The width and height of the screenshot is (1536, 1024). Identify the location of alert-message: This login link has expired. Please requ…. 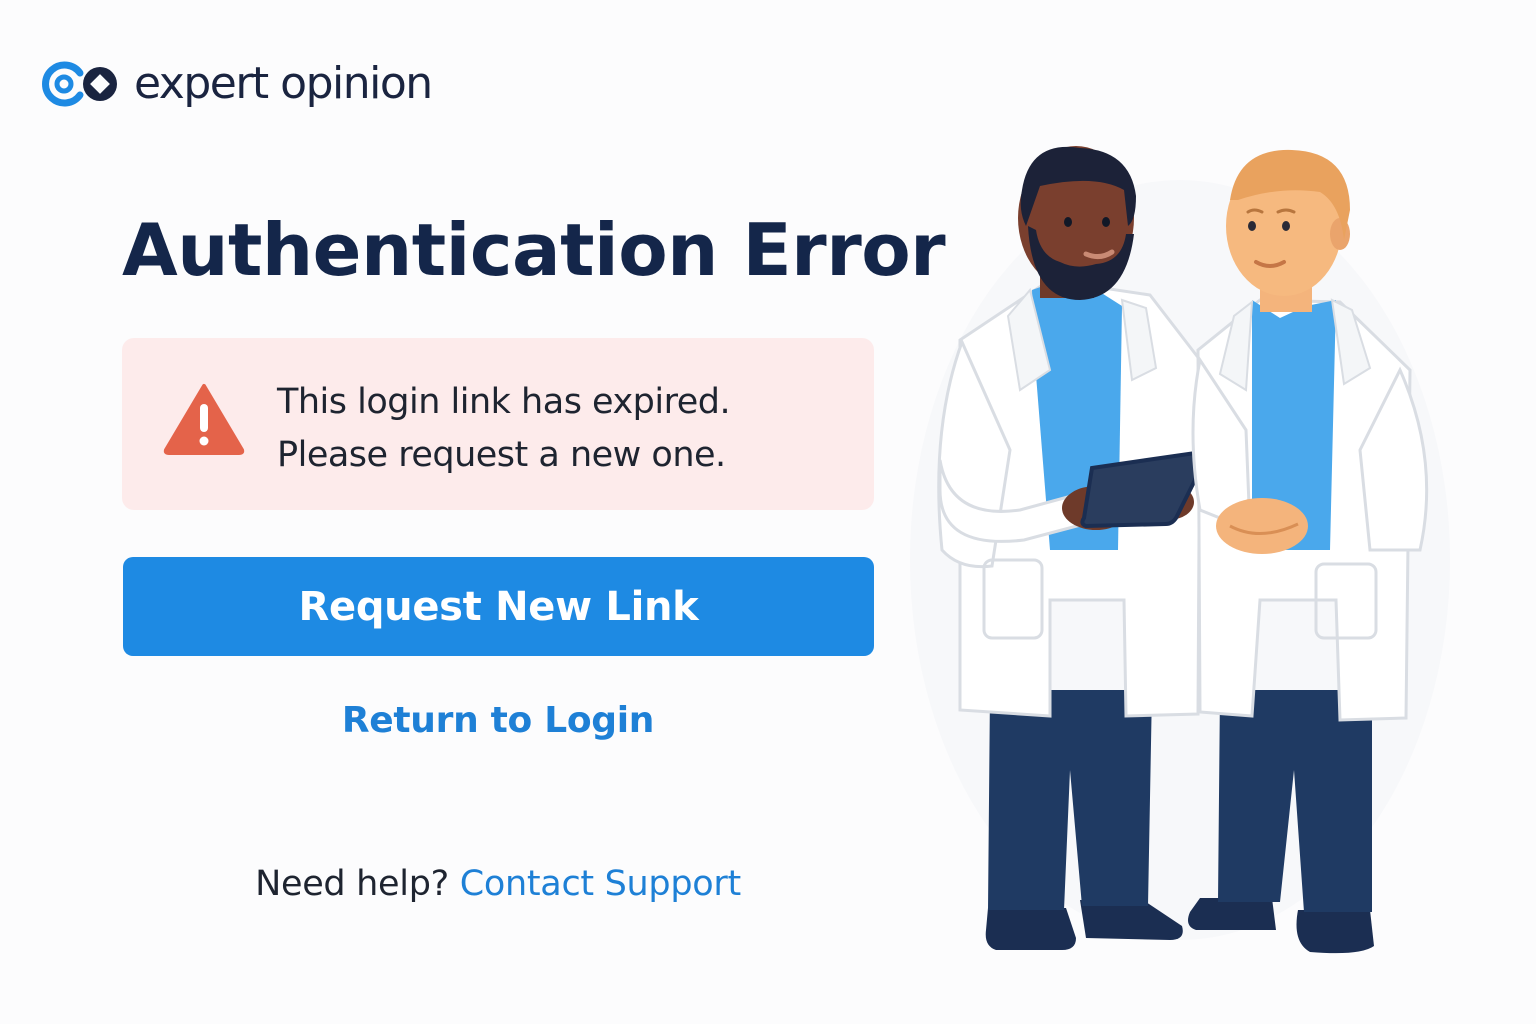
(504, 429).